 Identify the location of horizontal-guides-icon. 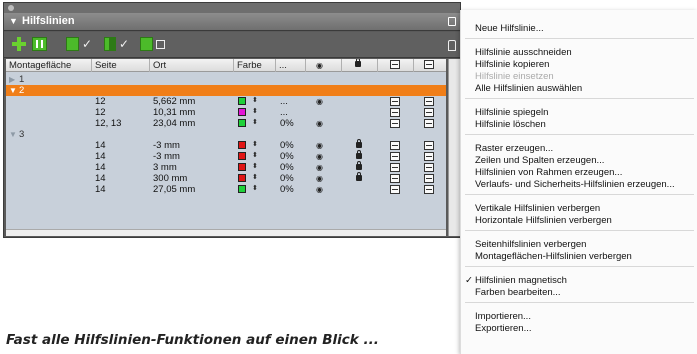
(72, 44).